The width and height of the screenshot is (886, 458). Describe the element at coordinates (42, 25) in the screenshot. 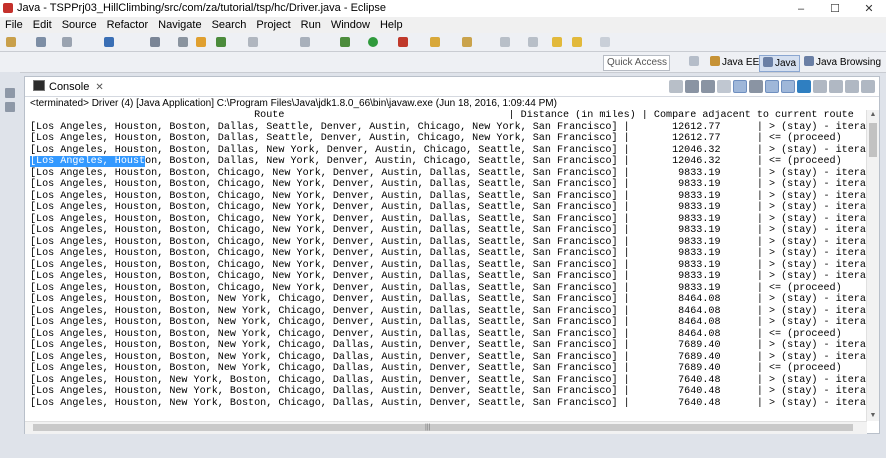

I see `menu-edit: Edit` at that location.